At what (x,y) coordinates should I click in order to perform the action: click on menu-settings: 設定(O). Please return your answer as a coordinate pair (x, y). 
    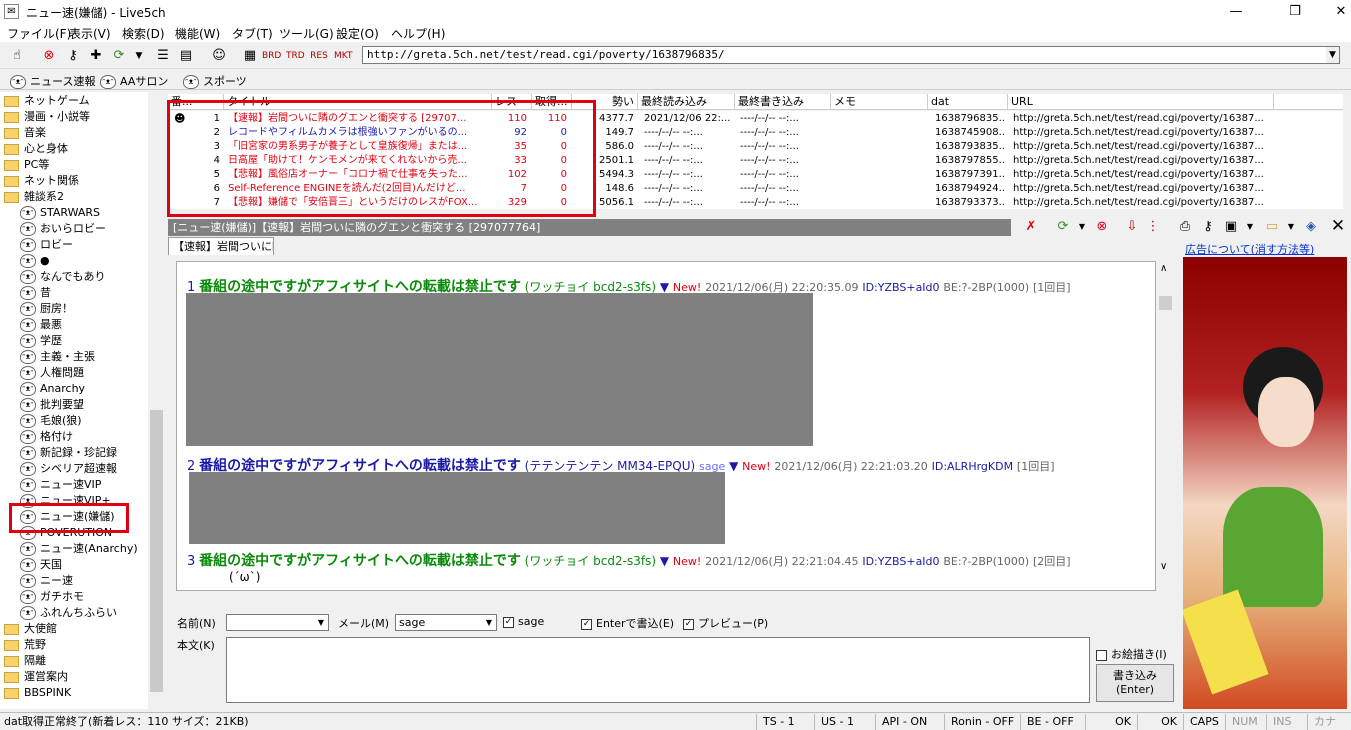
    Looking at the image, I should click on (357, 33).